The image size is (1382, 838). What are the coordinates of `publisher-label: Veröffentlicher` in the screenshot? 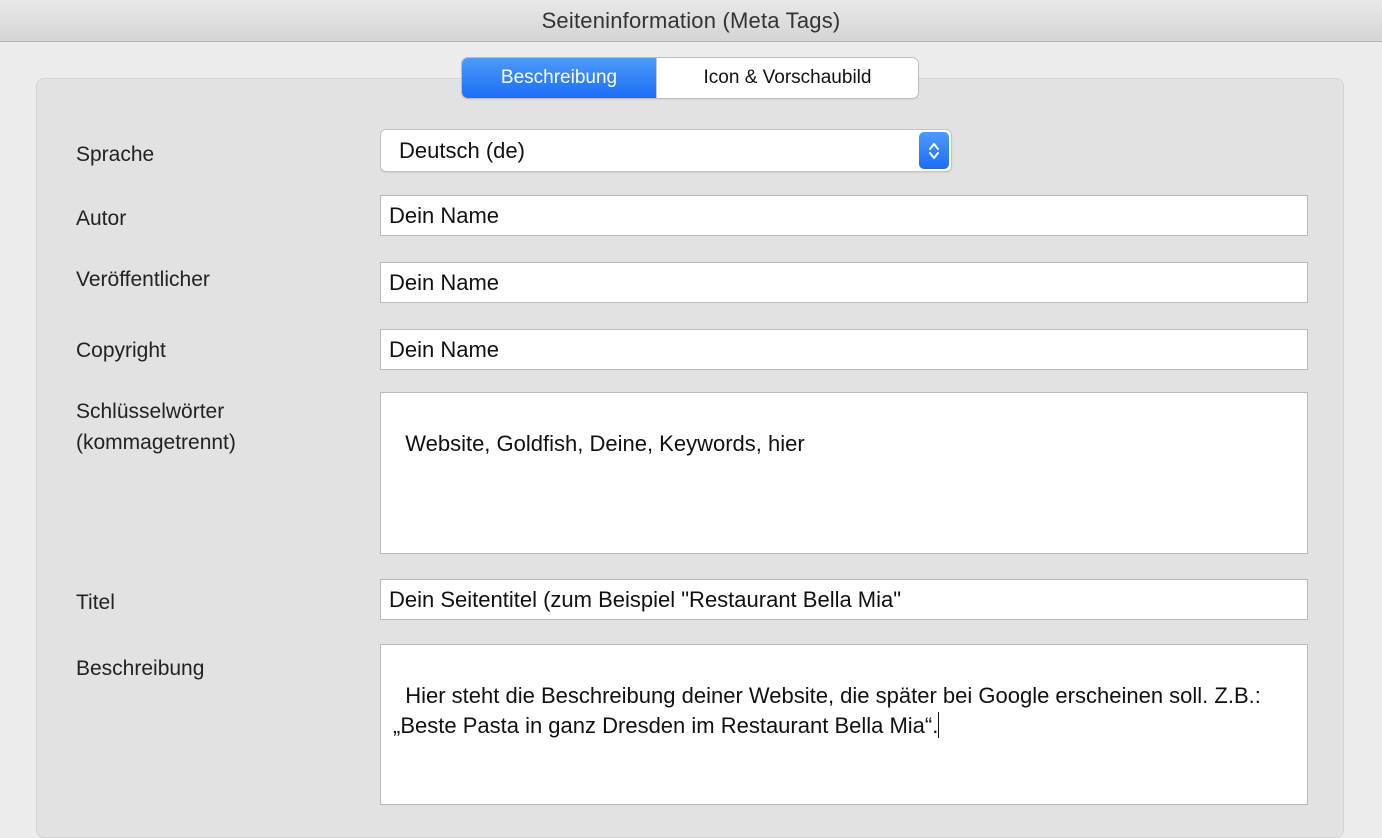 It's located at (143, 279).